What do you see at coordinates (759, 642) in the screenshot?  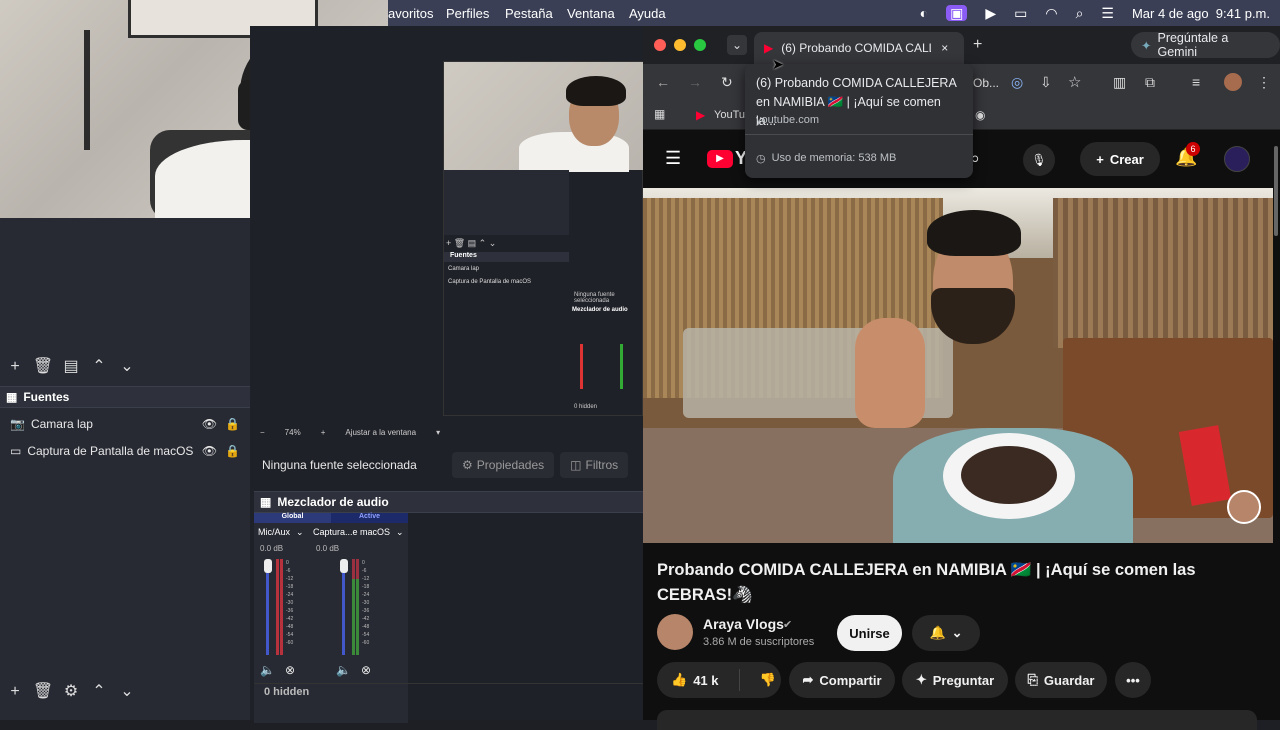 I see `subscriber-count: 3.86 M de suscriptores` at bounding box center [759, 642].